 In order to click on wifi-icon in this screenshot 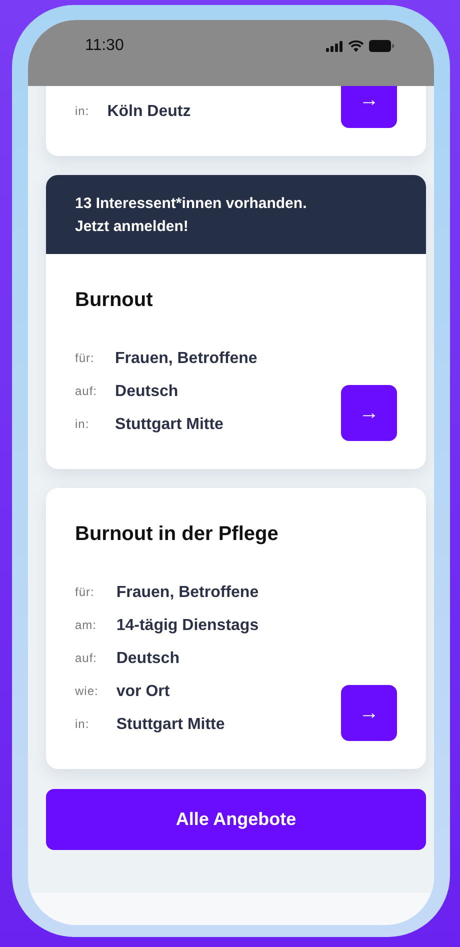, I will do `click(356, 46)`.